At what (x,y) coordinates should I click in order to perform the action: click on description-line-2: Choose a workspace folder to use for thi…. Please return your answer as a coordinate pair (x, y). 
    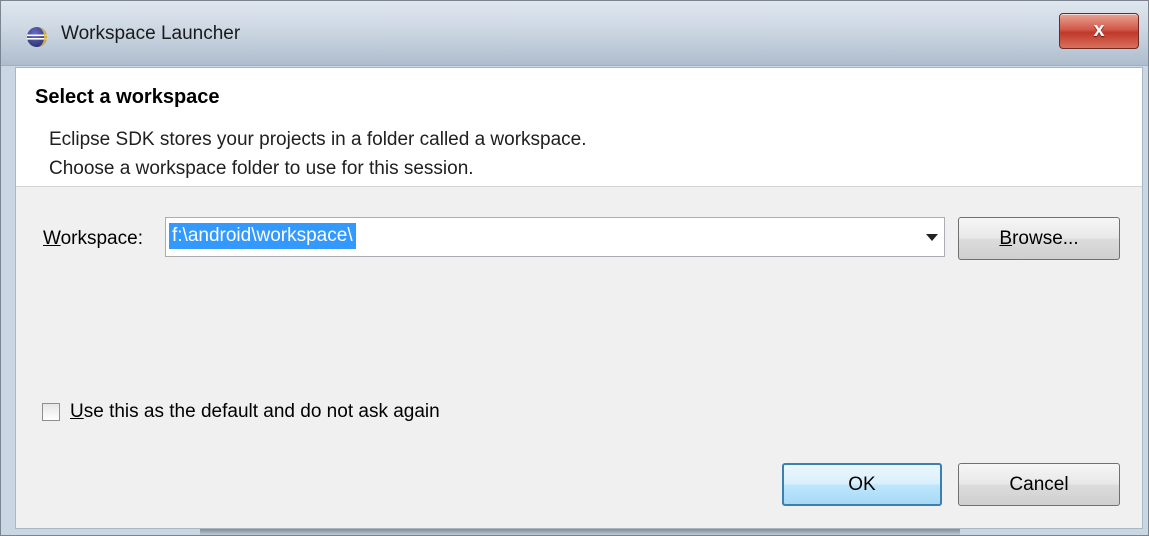
    Looking at the image, I should click on (261, 168).